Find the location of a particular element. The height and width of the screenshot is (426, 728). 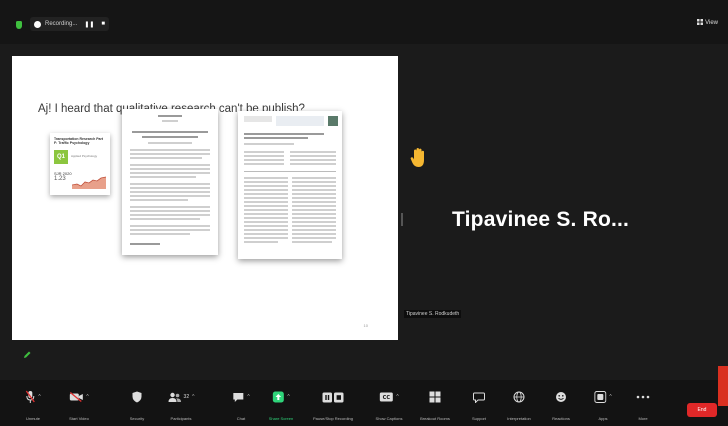

interpretation-label: Interpretation is located at coordinates (519, 418).